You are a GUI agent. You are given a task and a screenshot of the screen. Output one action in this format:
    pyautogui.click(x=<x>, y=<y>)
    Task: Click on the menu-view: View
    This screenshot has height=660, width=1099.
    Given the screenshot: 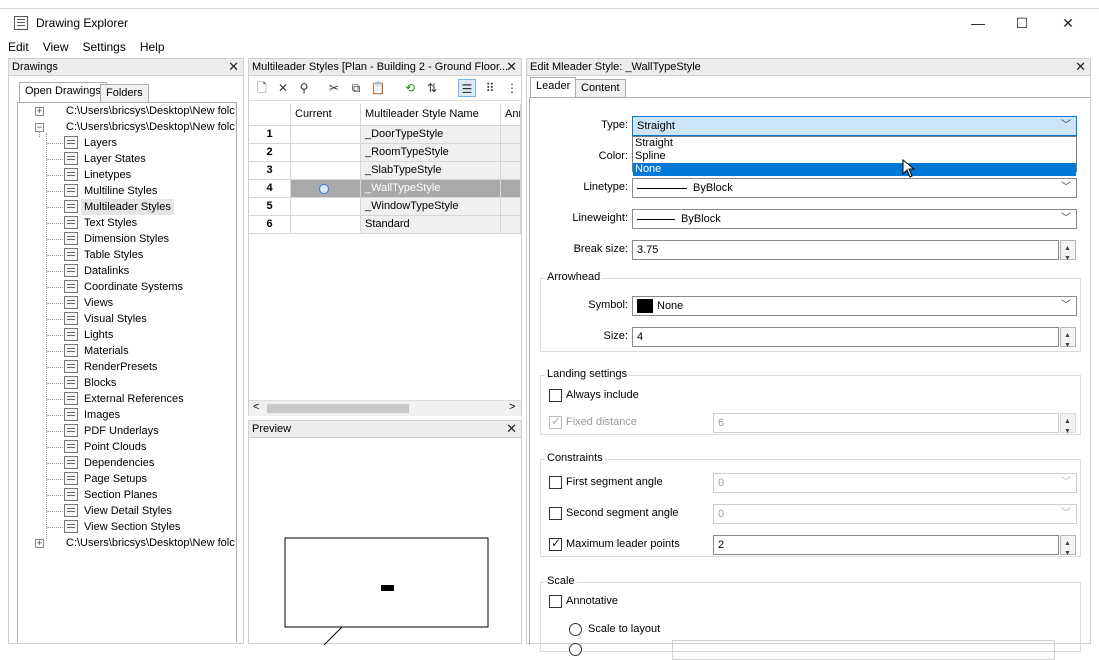 What is the action you would take?
    pyautogui.click(x=55, y=46)
    